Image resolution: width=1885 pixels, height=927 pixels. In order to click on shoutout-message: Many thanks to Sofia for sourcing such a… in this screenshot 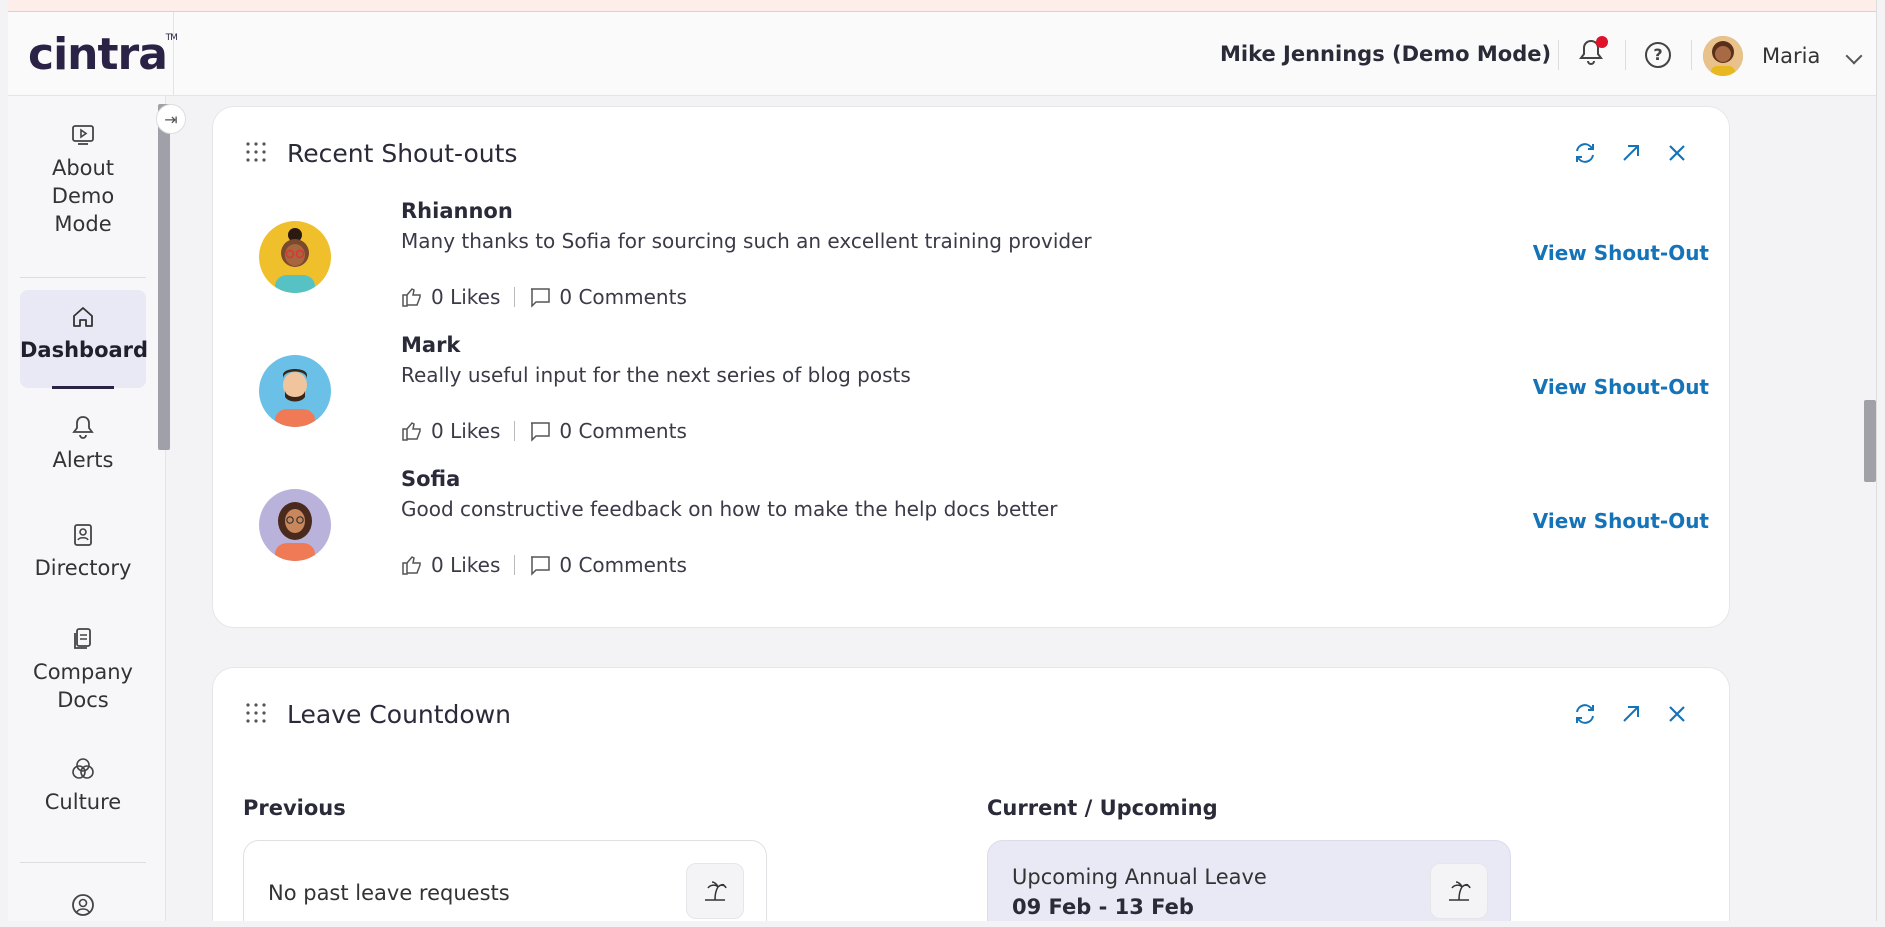, I will do `click(746, 241)`.